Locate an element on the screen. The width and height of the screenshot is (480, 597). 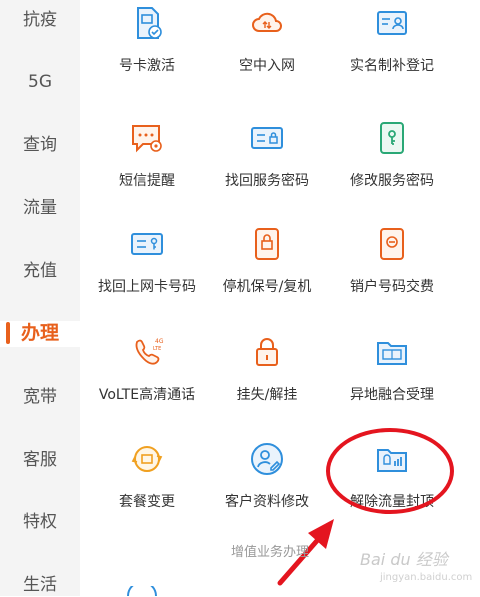
next-row-icon is located at coordinates (142, 591).